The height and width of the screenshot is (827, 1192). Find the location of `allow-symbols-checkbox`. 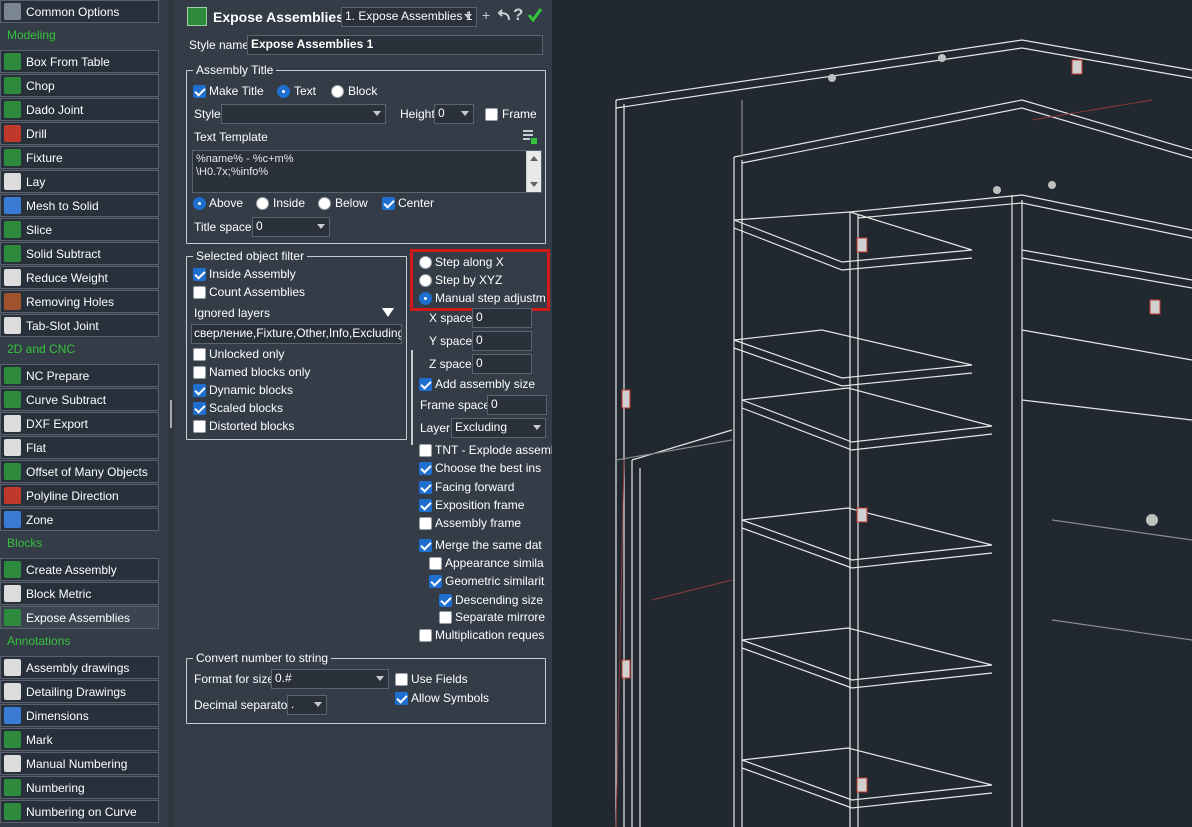

allow-symbols-checkbox is located at coordinates (401, 698).